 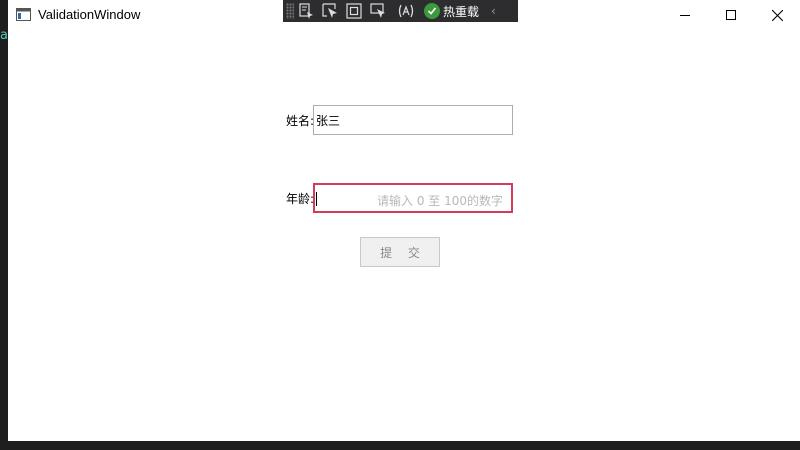 I want to click on age-input-placeholder: 请输入 0 至 100的数字, so click(x=440, y=201).